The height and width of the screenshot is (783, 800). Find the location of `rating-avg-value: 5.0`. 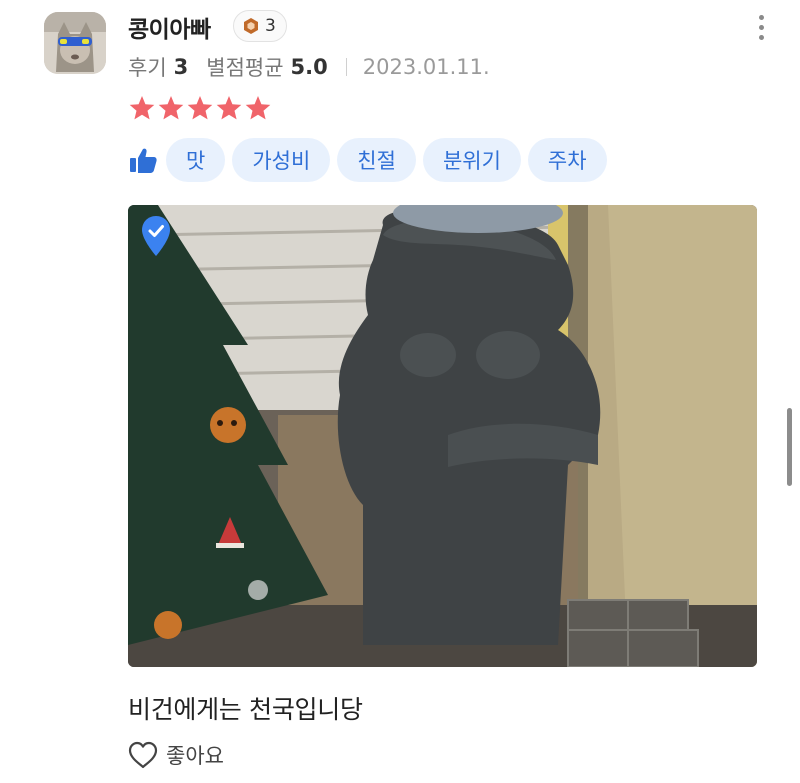

rating-avg-value: 5.0 is located at coordinates (309, 67).